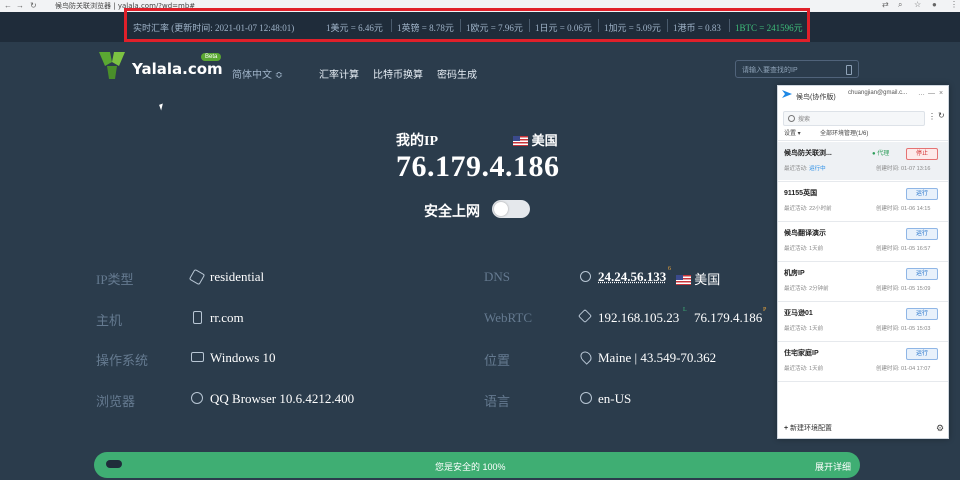 The image size is (960, 480). What do you see at coordinates (805, 169) in the screenshot?
I see `env-activity: 最近活动: 运行中` at bounding box center [805, 169].